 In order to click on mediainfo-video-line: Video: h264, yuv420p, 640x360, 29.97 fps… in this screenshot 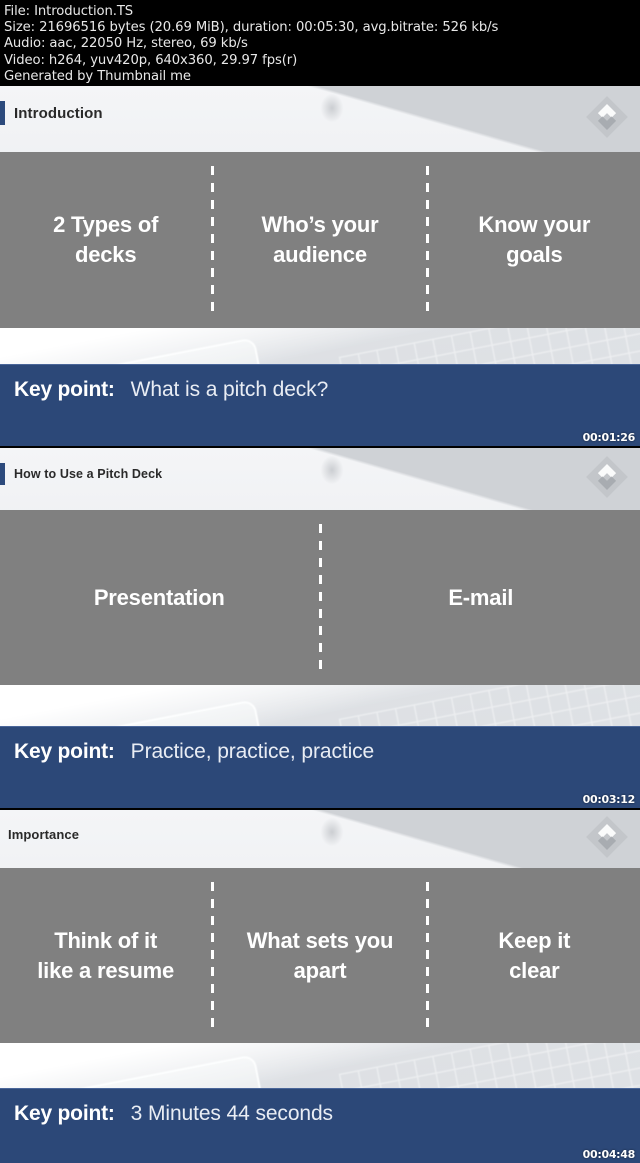, I will do `click(151, 60)`.